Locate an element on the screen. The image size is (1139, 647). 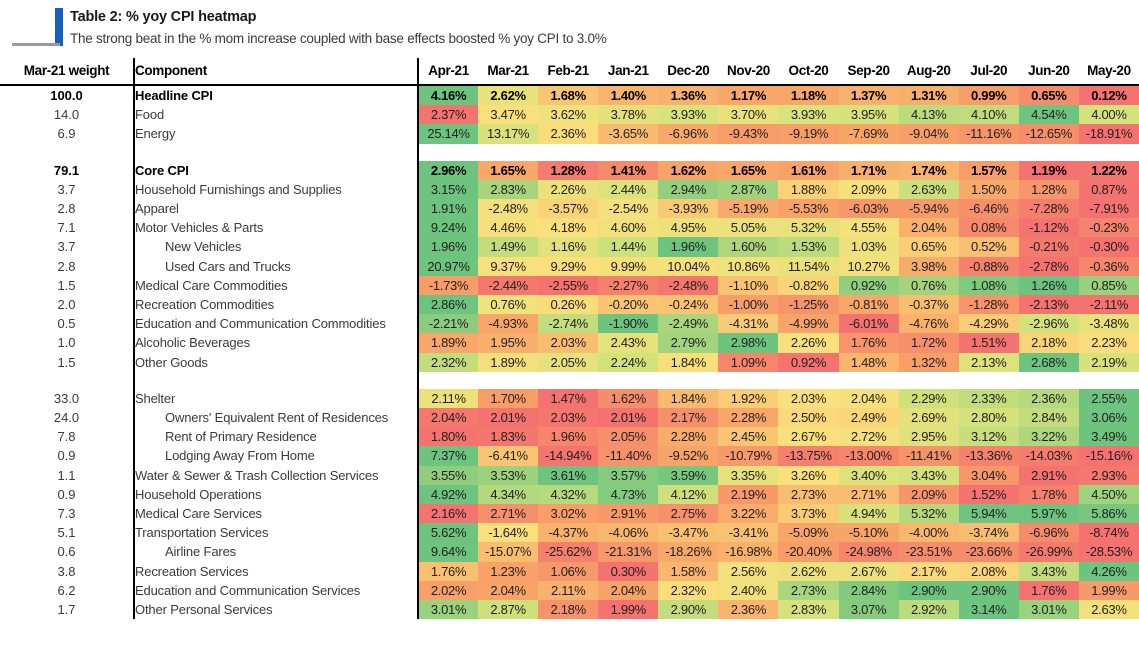
heatmap-cell: 1.68% is located at coordinates (568, 95).